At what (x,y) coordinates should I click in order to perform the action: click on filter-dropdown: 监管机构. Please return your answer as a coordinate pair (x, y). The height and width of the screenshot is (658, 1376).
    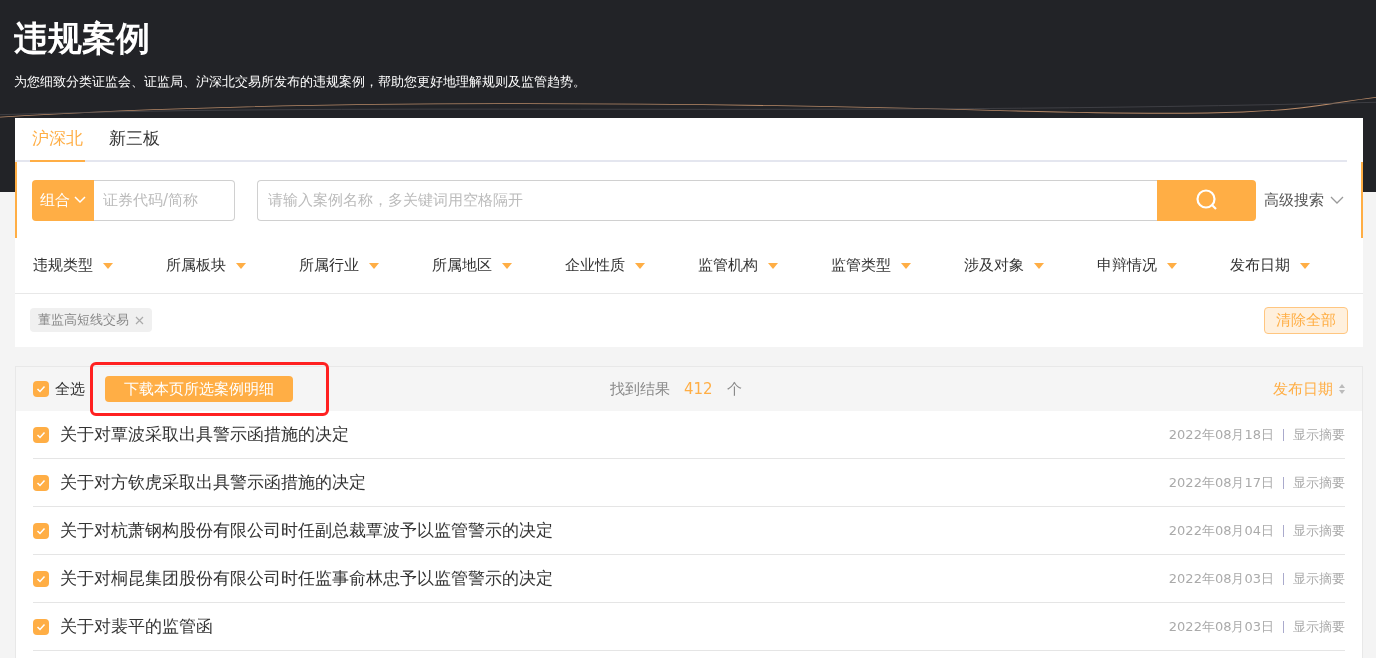
    Looking at the image, I should click on (764, 265).